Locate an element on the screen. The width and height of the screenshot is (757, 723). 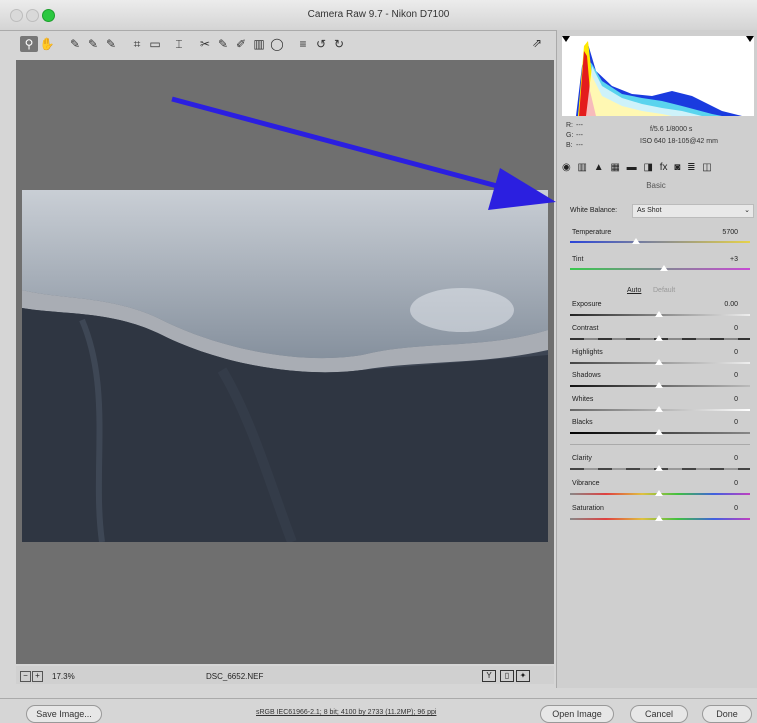
blacks-thumb is located at coordinates (659, 432).